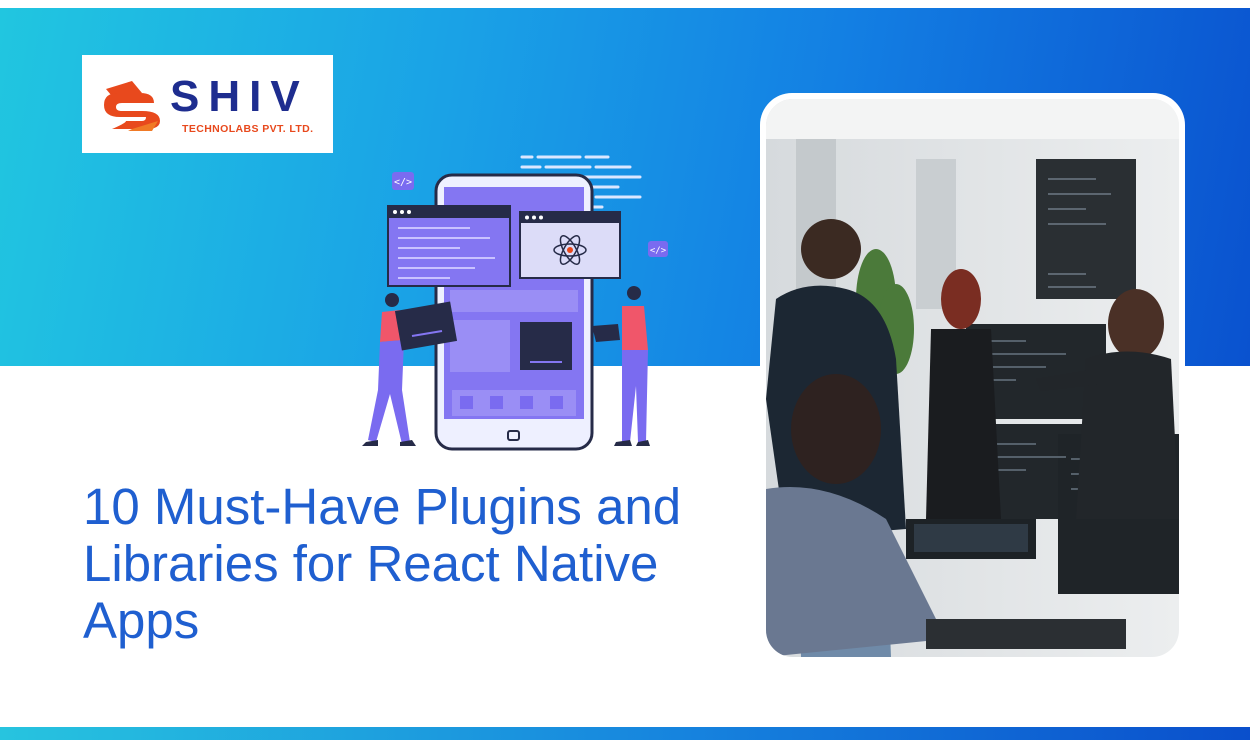 This screenshot has height=740, width=1250. I want to click on react-logo-window, so click(570, 245).